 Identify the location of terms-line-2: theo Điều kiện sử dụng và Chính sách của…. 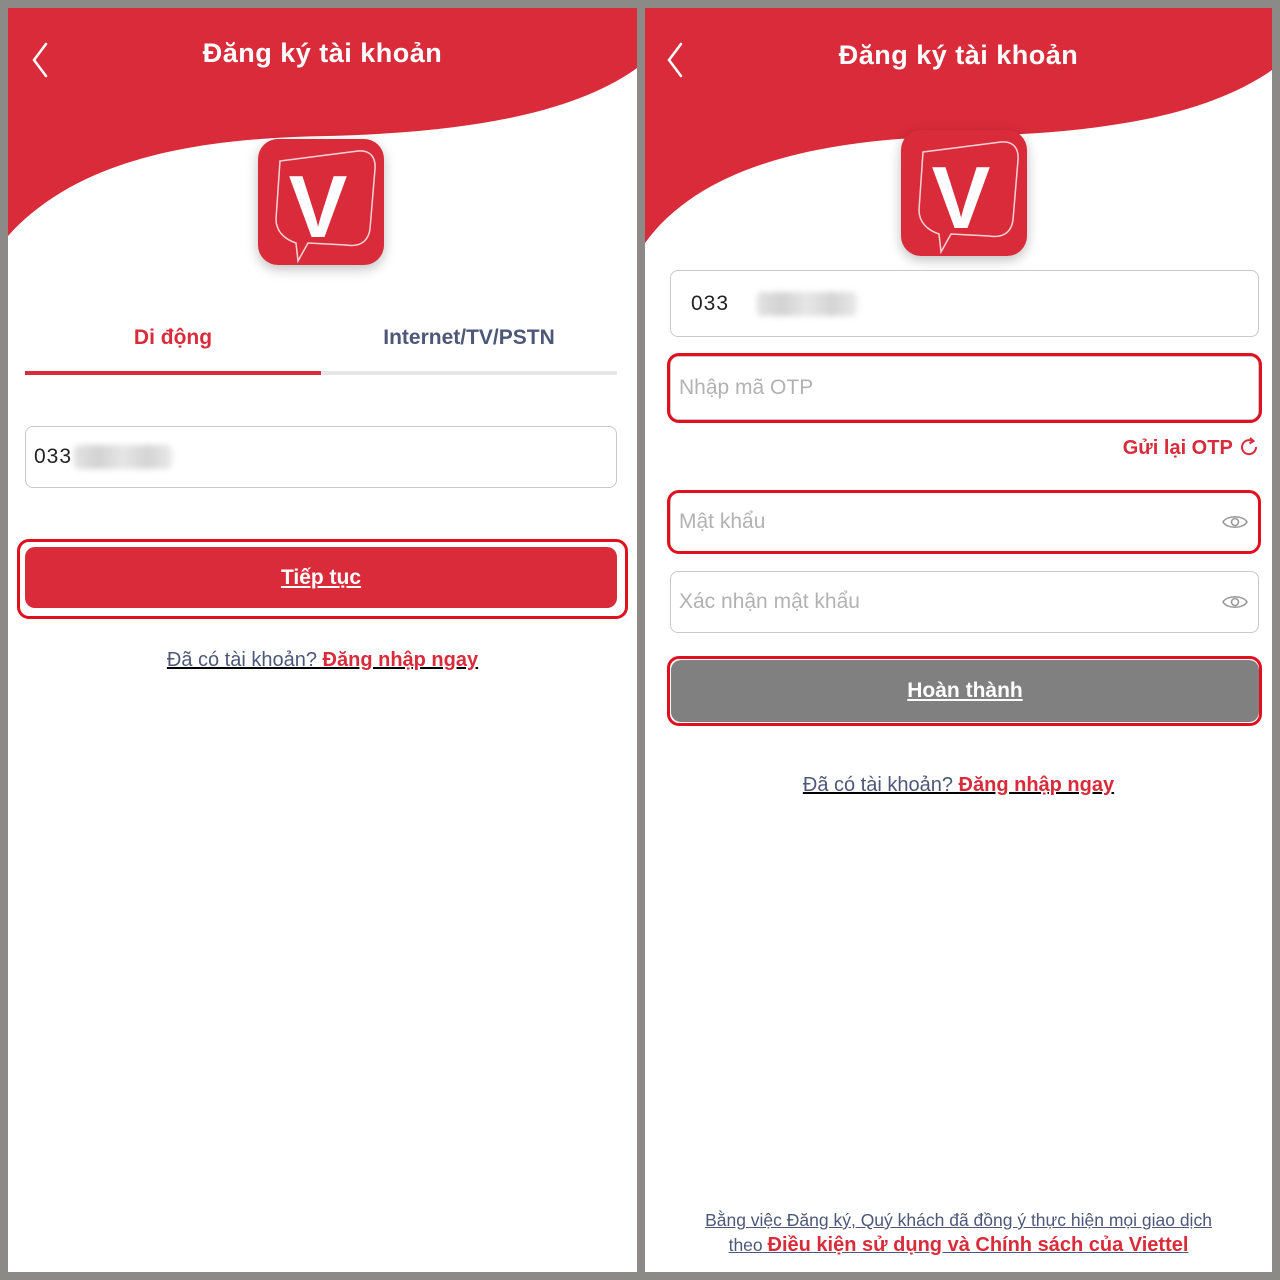
(958, 1245).